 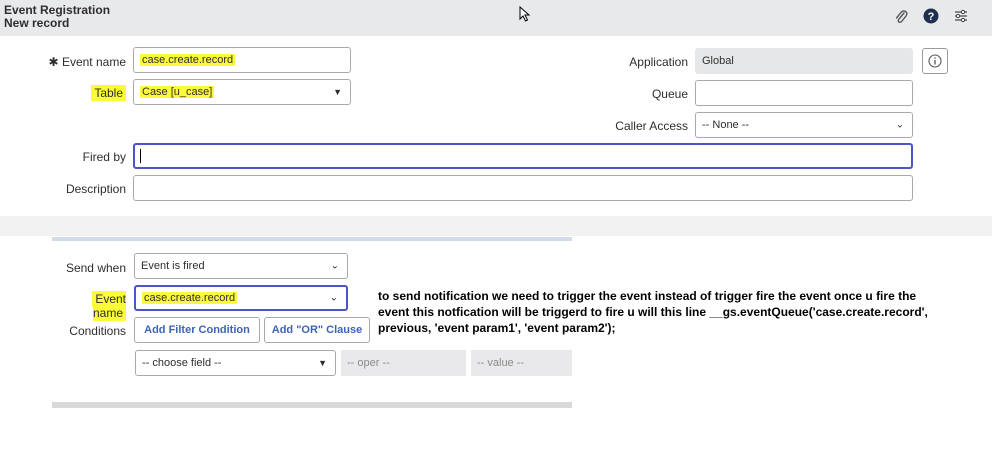 What do you see at coordinates (525, 14) in the screenshot?
I see `mouse-cursor-icon` at bounding box center [525, 14].